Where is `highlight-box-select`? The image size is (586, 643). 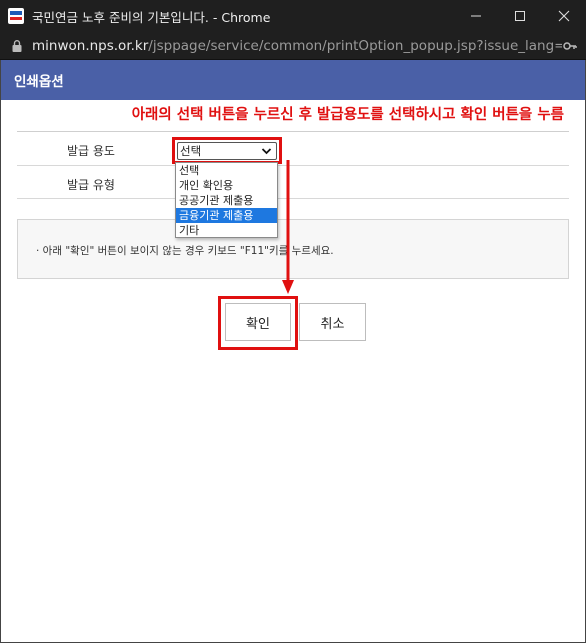 highlight-box-select is located at coordinates (227, 150).